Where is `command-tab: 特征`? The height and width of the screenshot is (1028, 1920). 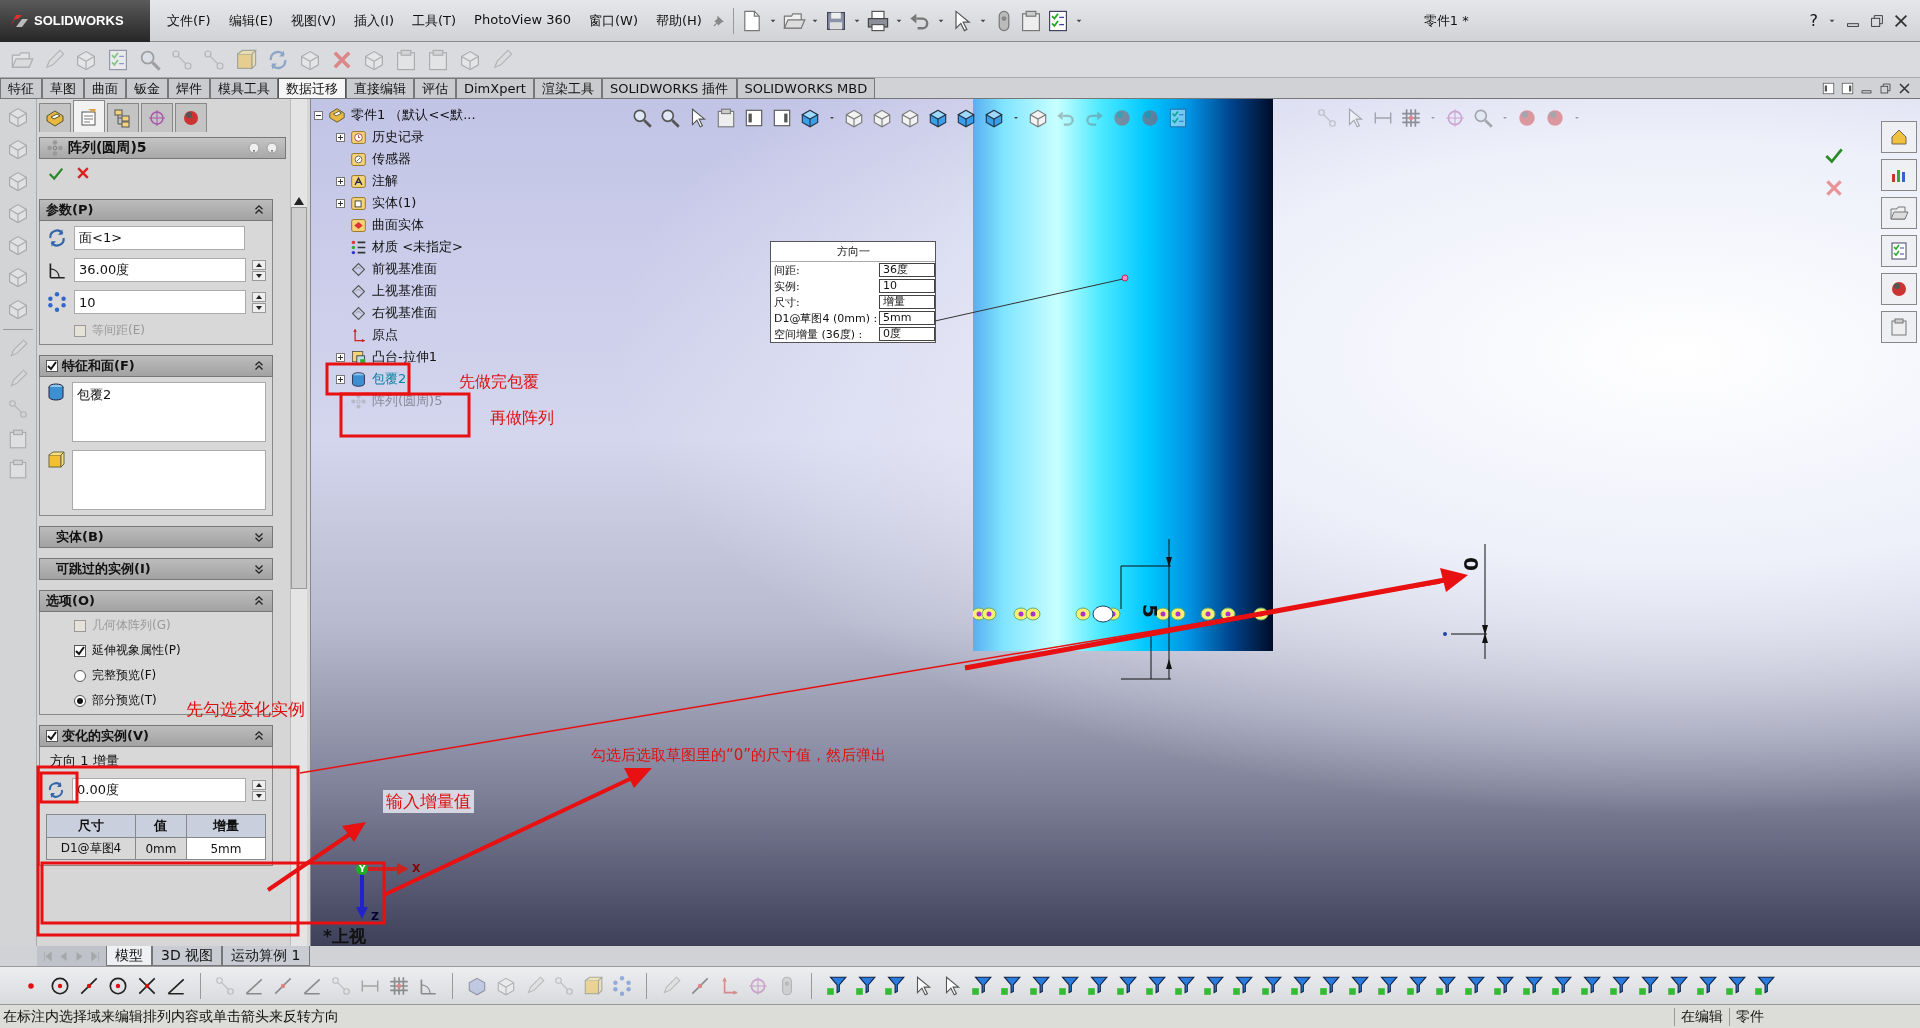
command-tab: 特征 is located at coordinates (21, 88).